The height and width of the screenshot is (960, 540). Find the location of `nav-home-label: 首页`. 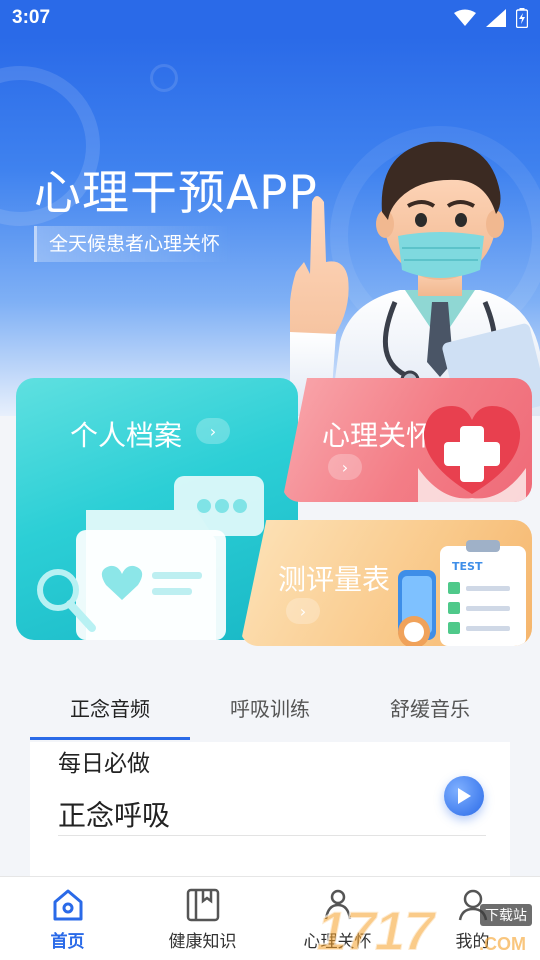

nav-home-label: 首页 is located at coordinates (67, 942).